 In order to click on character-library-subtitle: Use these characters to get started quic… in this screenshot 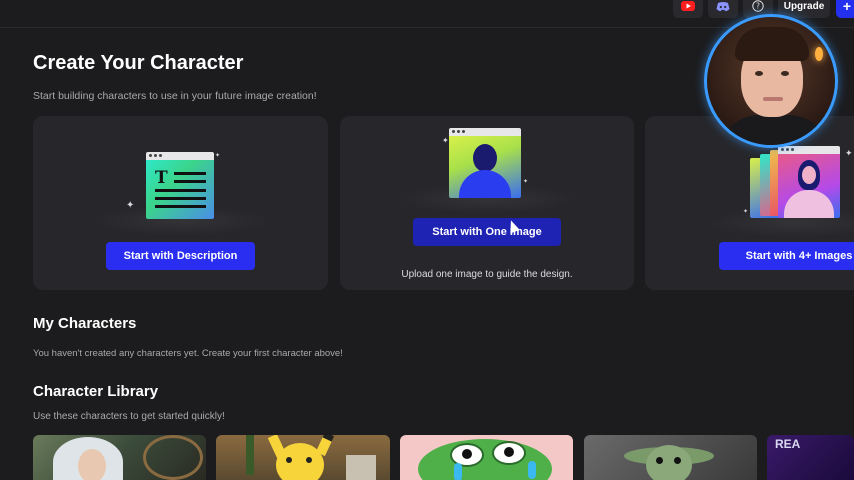, I will do `click(129, 416)`.